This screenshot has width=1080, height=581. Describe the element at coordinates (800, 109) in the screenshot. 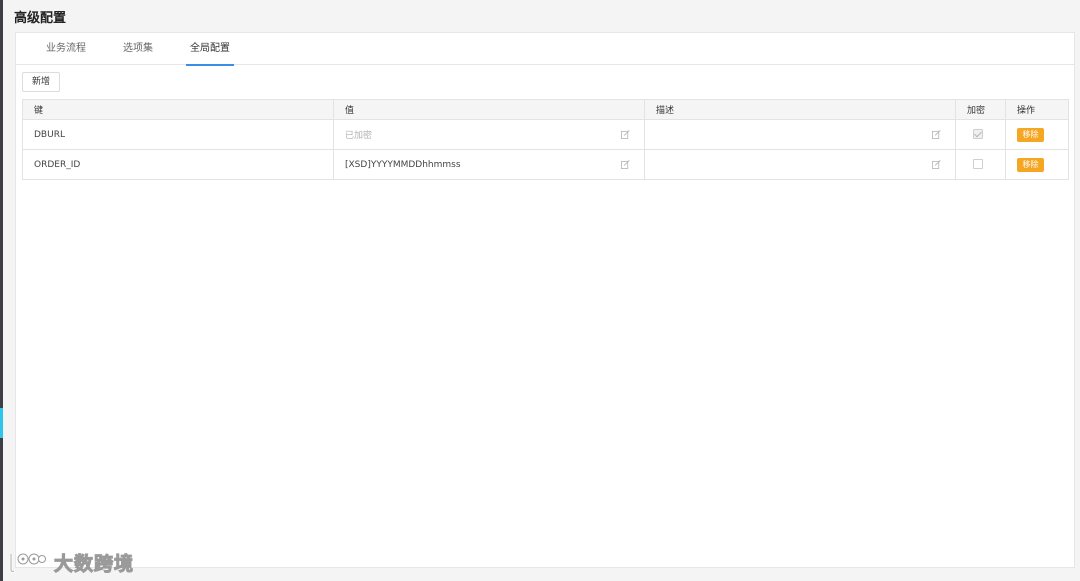

I see `column-header-description: 描述` at that location.